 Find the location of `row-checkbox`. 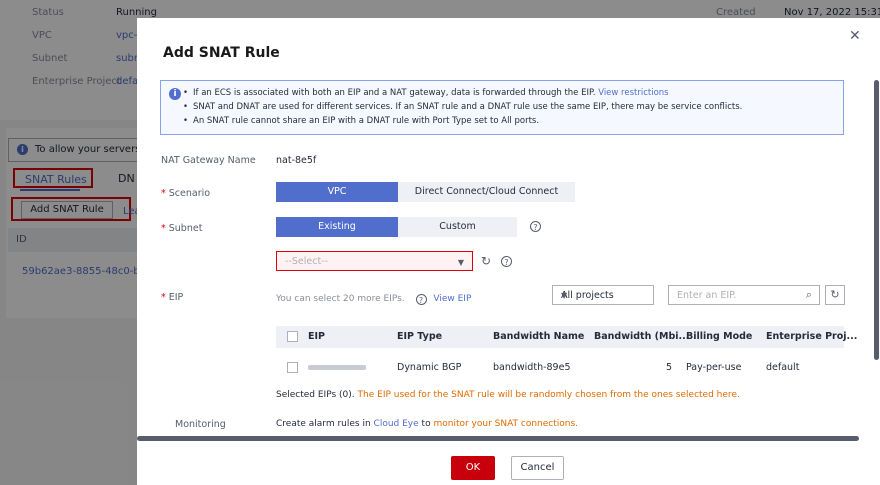

row-checkbox is located at coordinates (292, 367).